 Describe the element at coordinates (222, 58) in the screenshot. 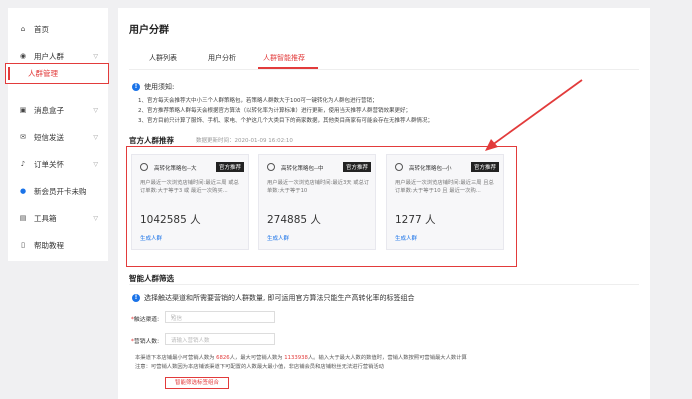

I see `tab-user-analysis: 用户分析` at that location.